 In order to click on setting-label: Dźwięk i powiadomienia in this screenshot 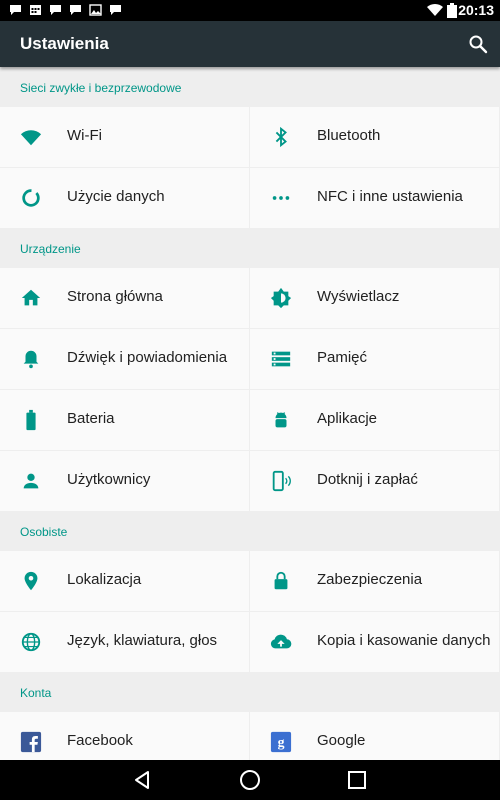, I will do `click(147, 357)`.